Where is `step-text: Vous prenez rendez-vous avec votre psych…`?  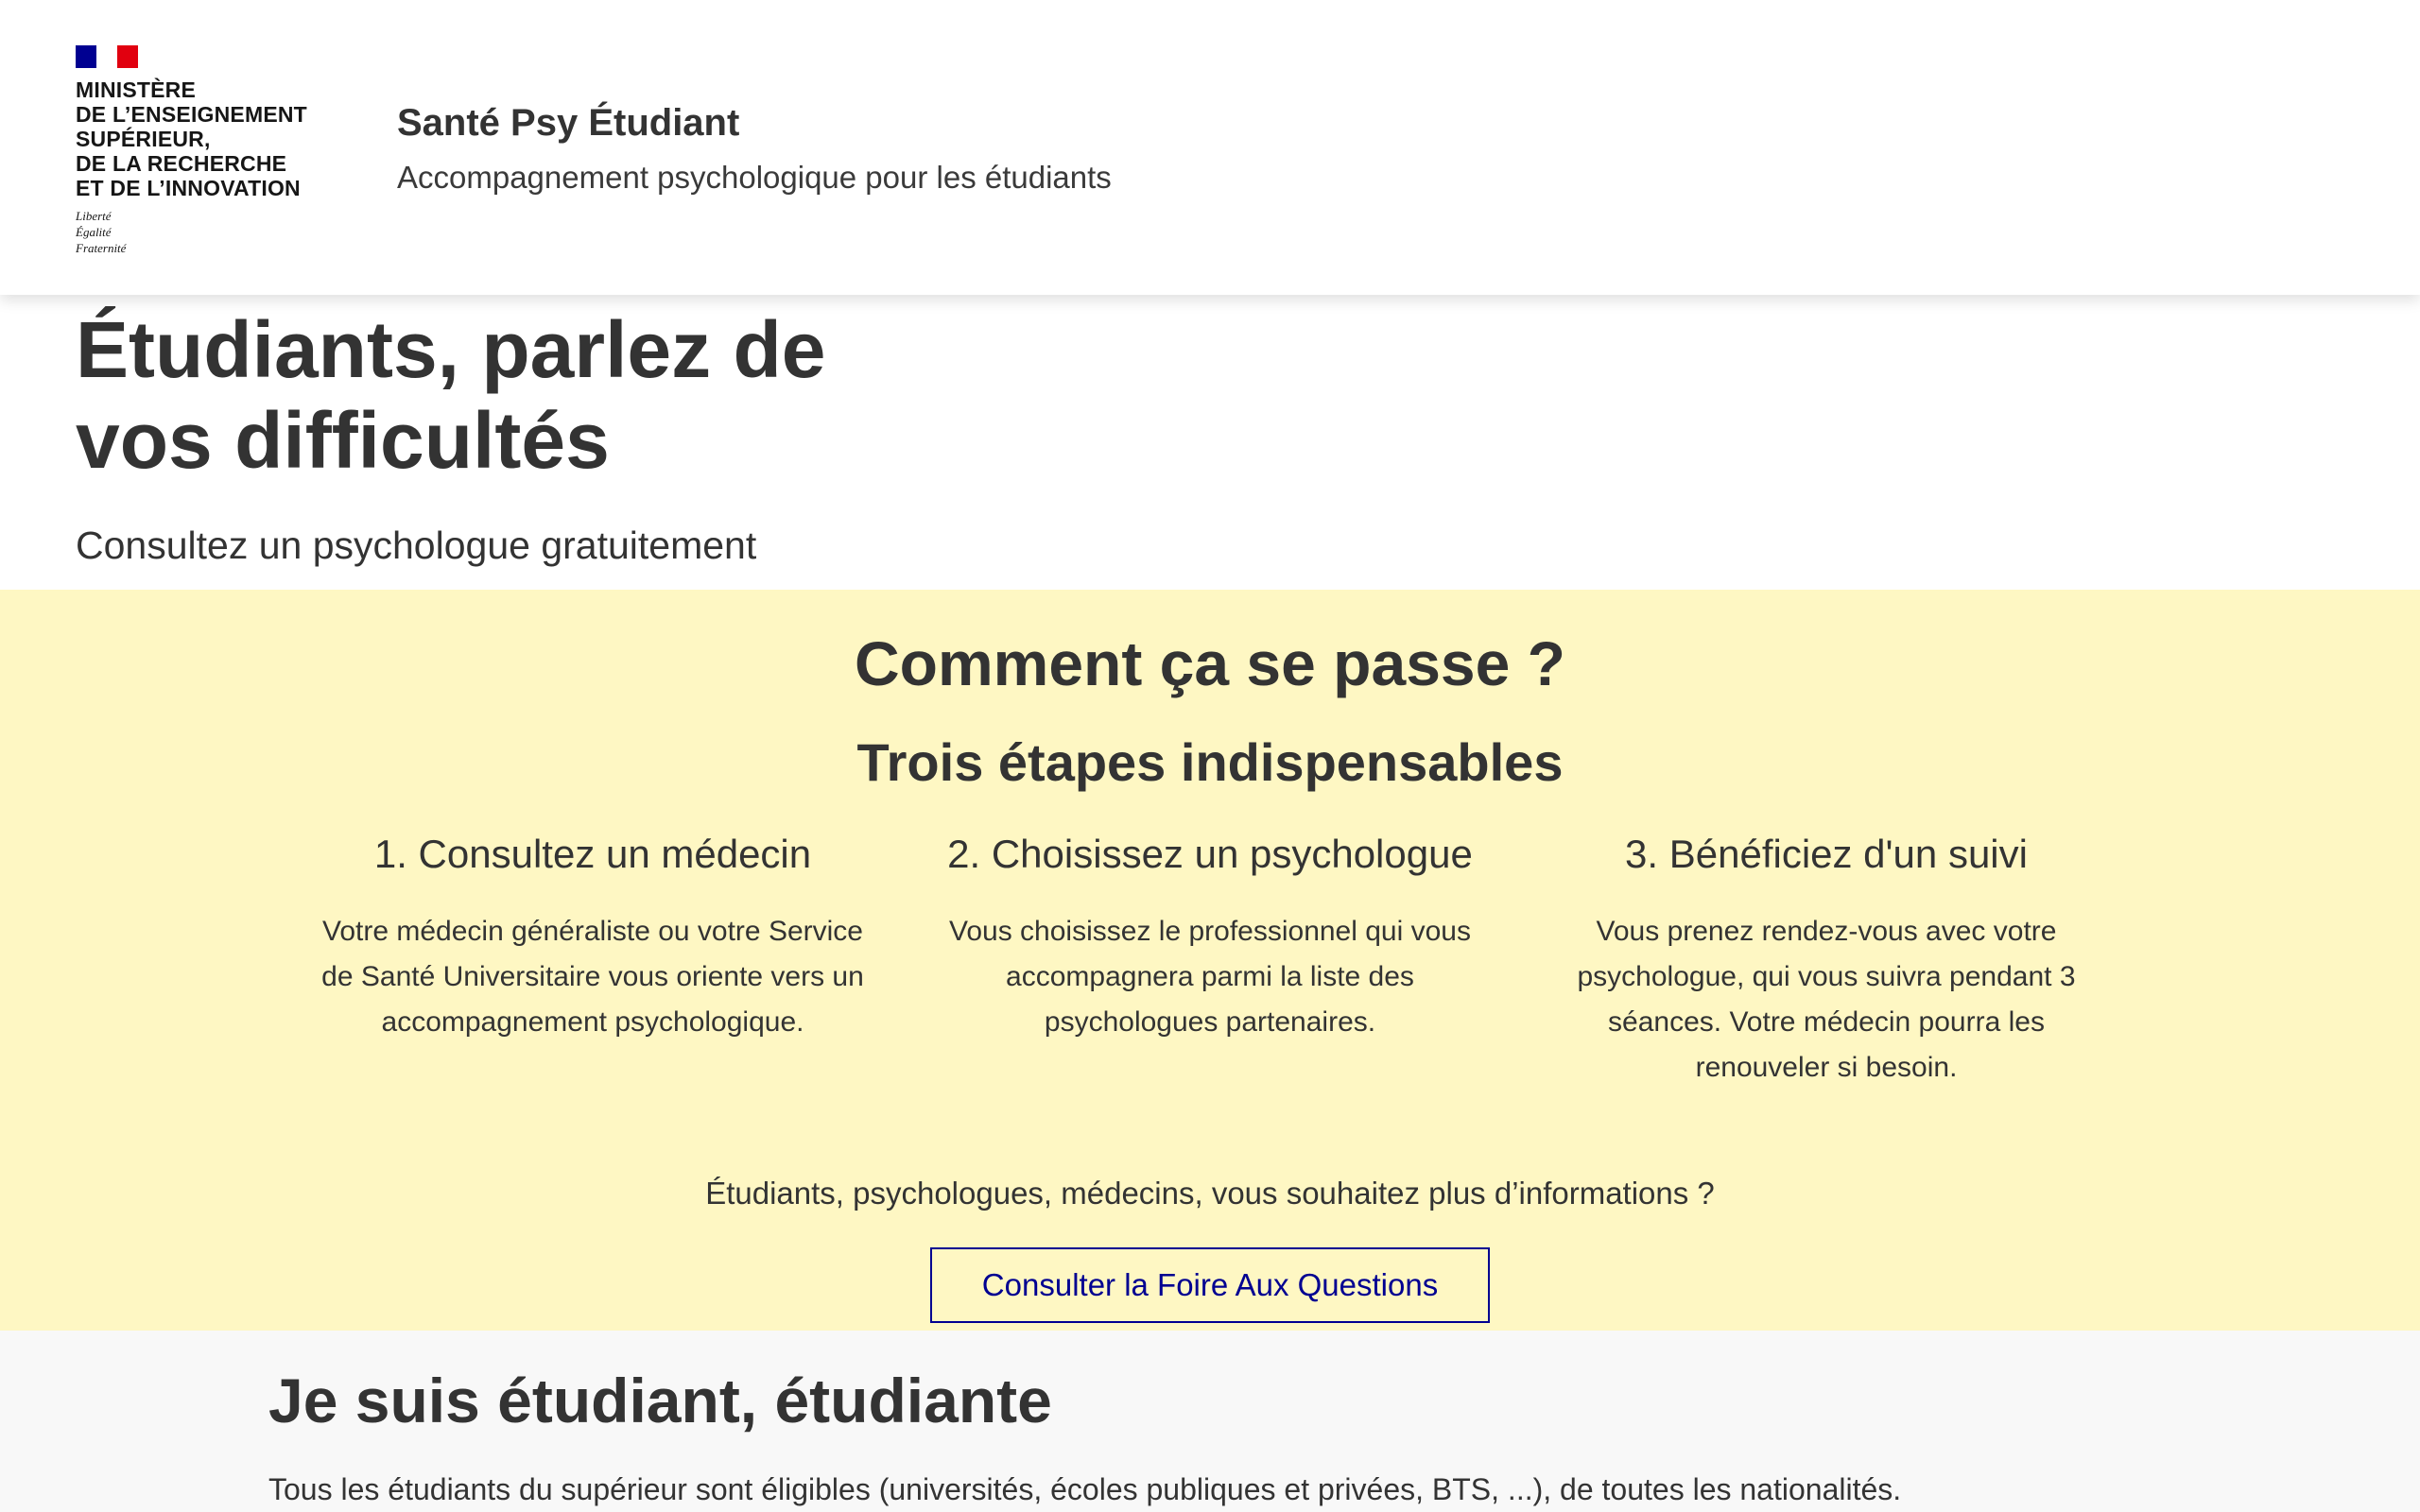
step-text: Vous prenez rendez-vous avec votre psych… is located at coordinates (1826, 999).